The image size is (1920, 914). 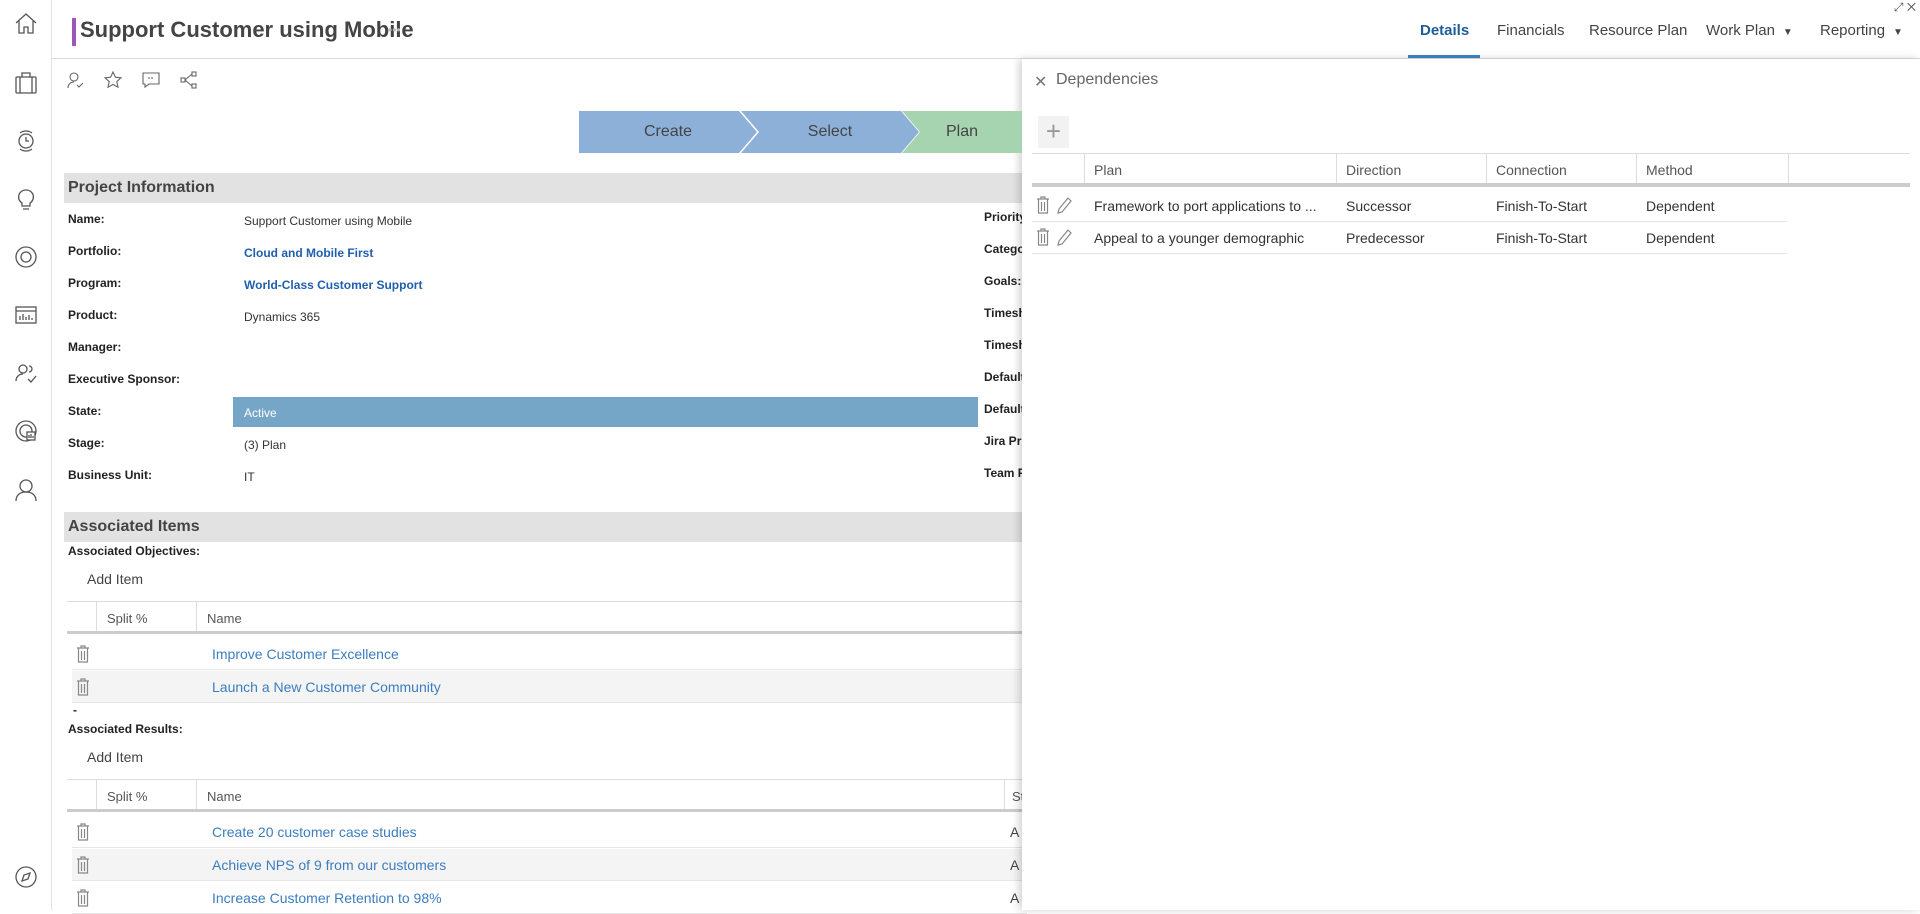 I want to click on column-header: Direction, so click(x=1374, y=170).